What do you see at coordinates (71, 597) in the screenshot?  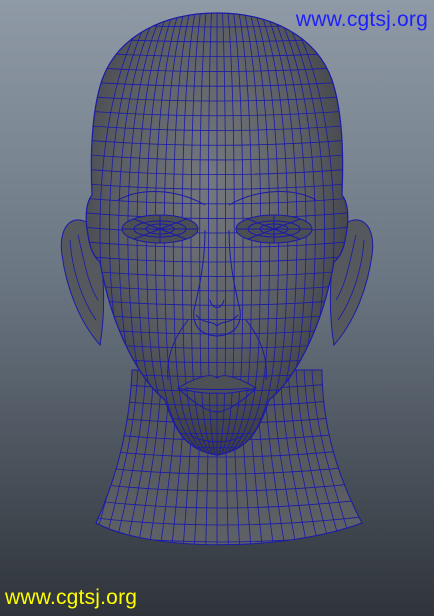 I see `watermark-bottom: www.cgtsj.org` at bounding box center [71, 597].